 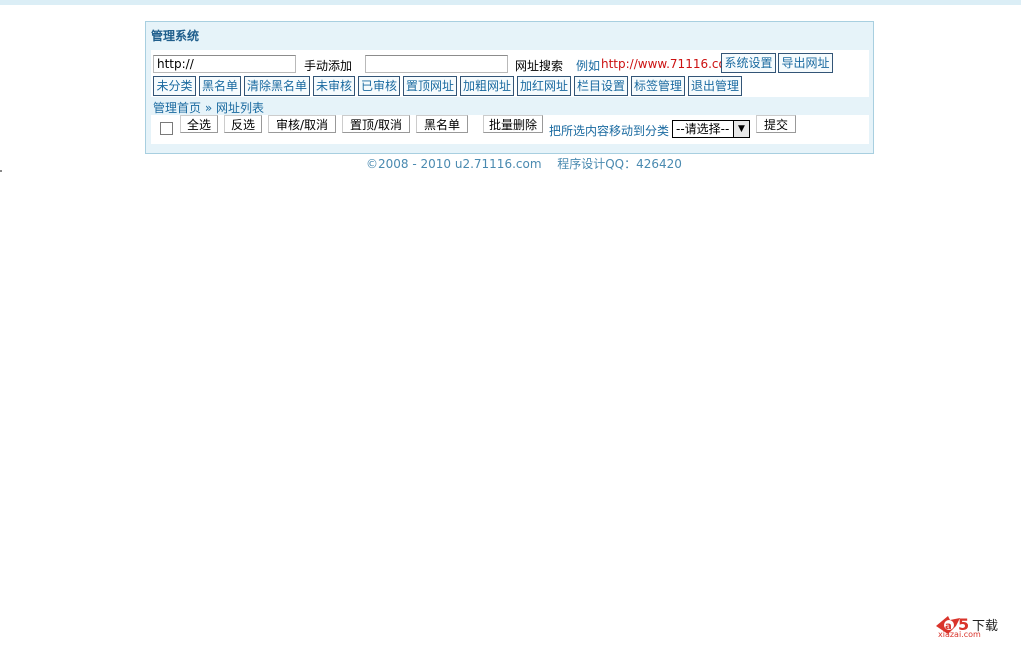 What do you see at coordinates (166, 128) in the screenshot?
I see `select-all-checkbox` at bounding box center [166, 128].